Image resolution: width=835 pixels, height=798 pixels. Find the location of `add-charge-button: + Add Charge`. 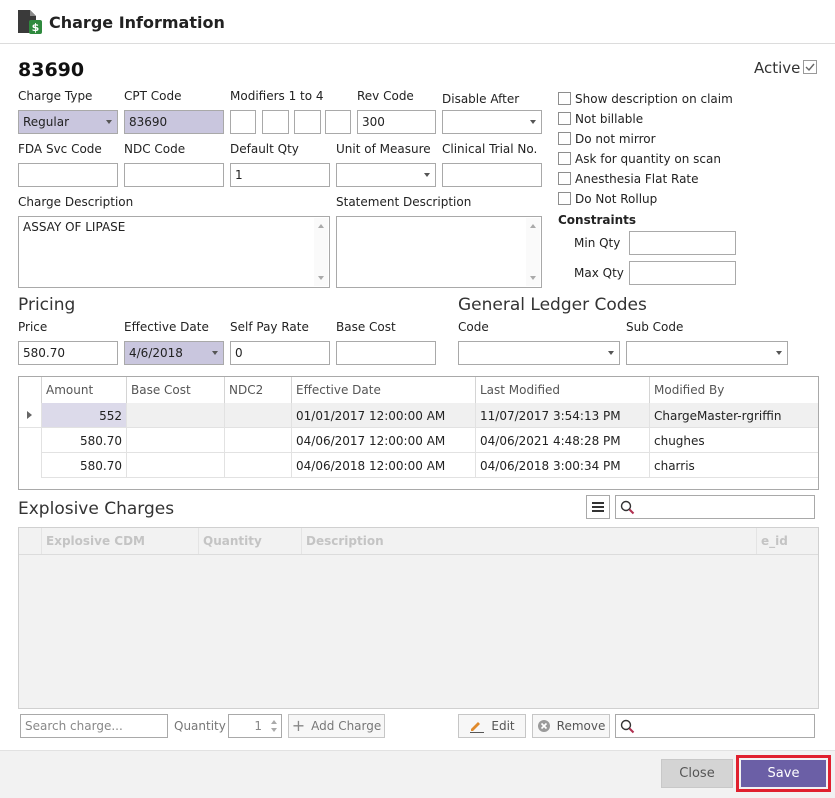

add-charge-button: + Add Charge is located at coordinates (336, 726).